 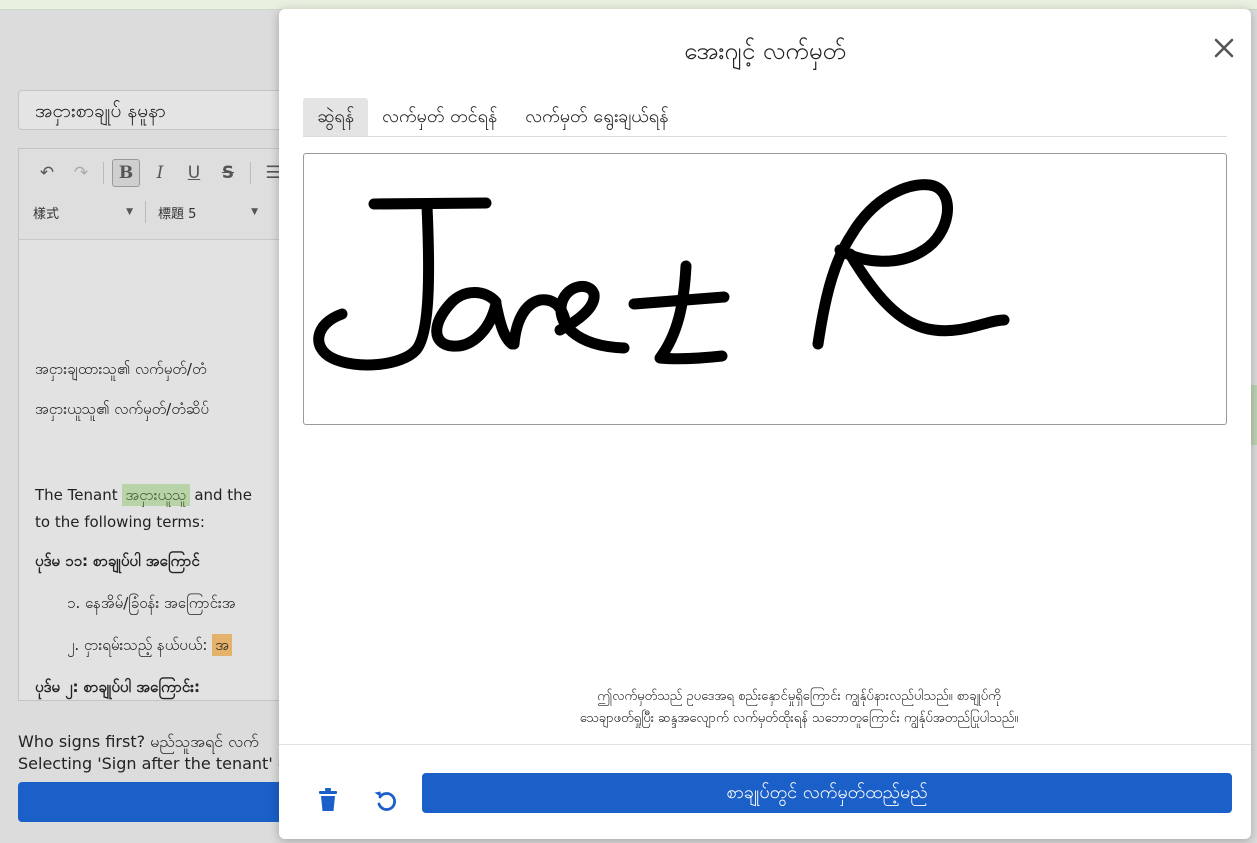 What do you see at coordinates (120, 522) in the screenshot?
I see `following-terms-line: to the following terms:` at bounding box center [120, 522].